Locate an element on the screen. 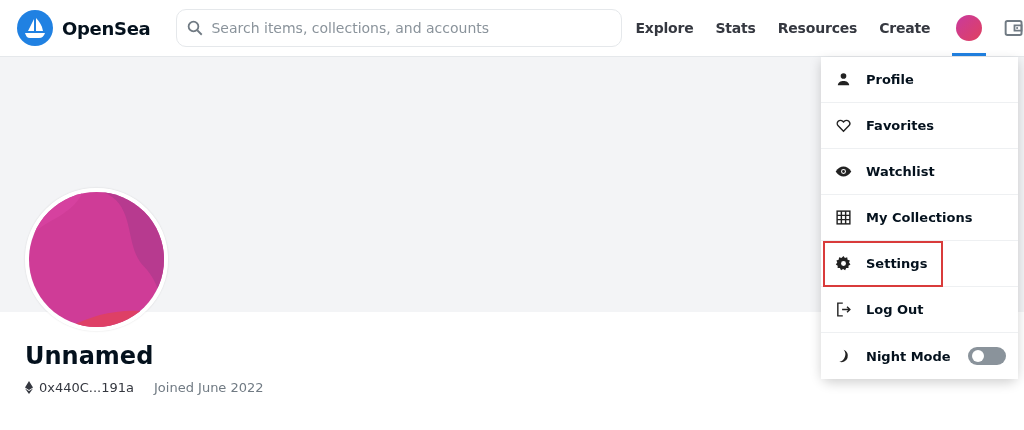 The width and height of the screenshot is (1024, 430). nav-link: Create is located at coordinates (905, 28).